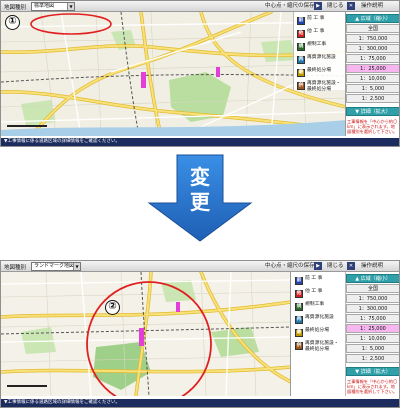 The width and height of the screenshot is (400, 408). What do you see at coordinates (12, 22) in the screenshot?
I see `annotation-1-badge: ①` at bounding box center [12, 22].